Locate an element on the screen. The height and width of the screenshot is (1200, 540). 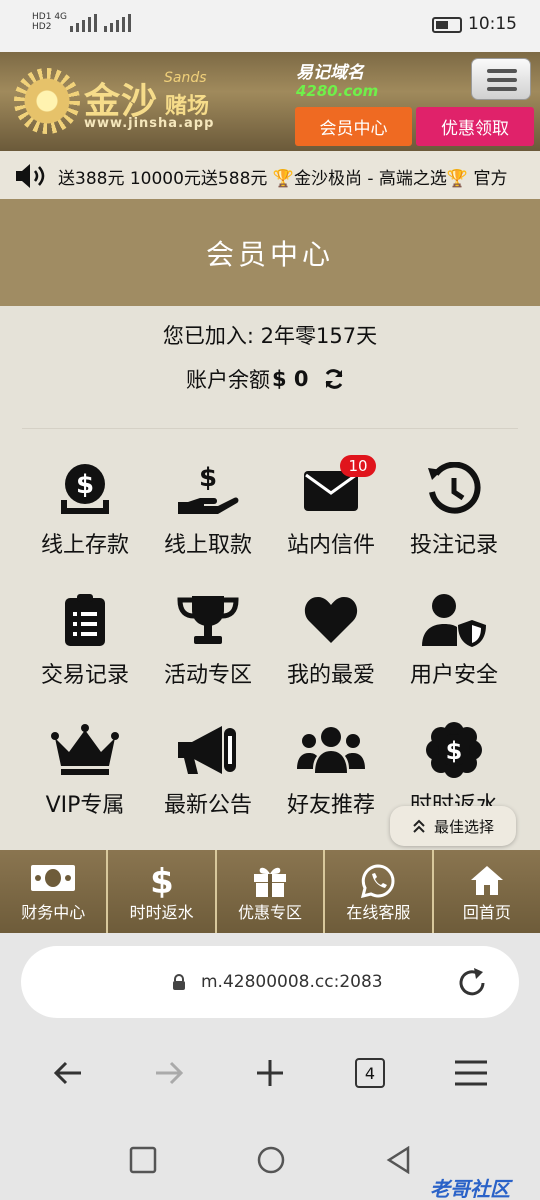
best-choice-label: 最佳选择 is located at coordinates (463, 826).